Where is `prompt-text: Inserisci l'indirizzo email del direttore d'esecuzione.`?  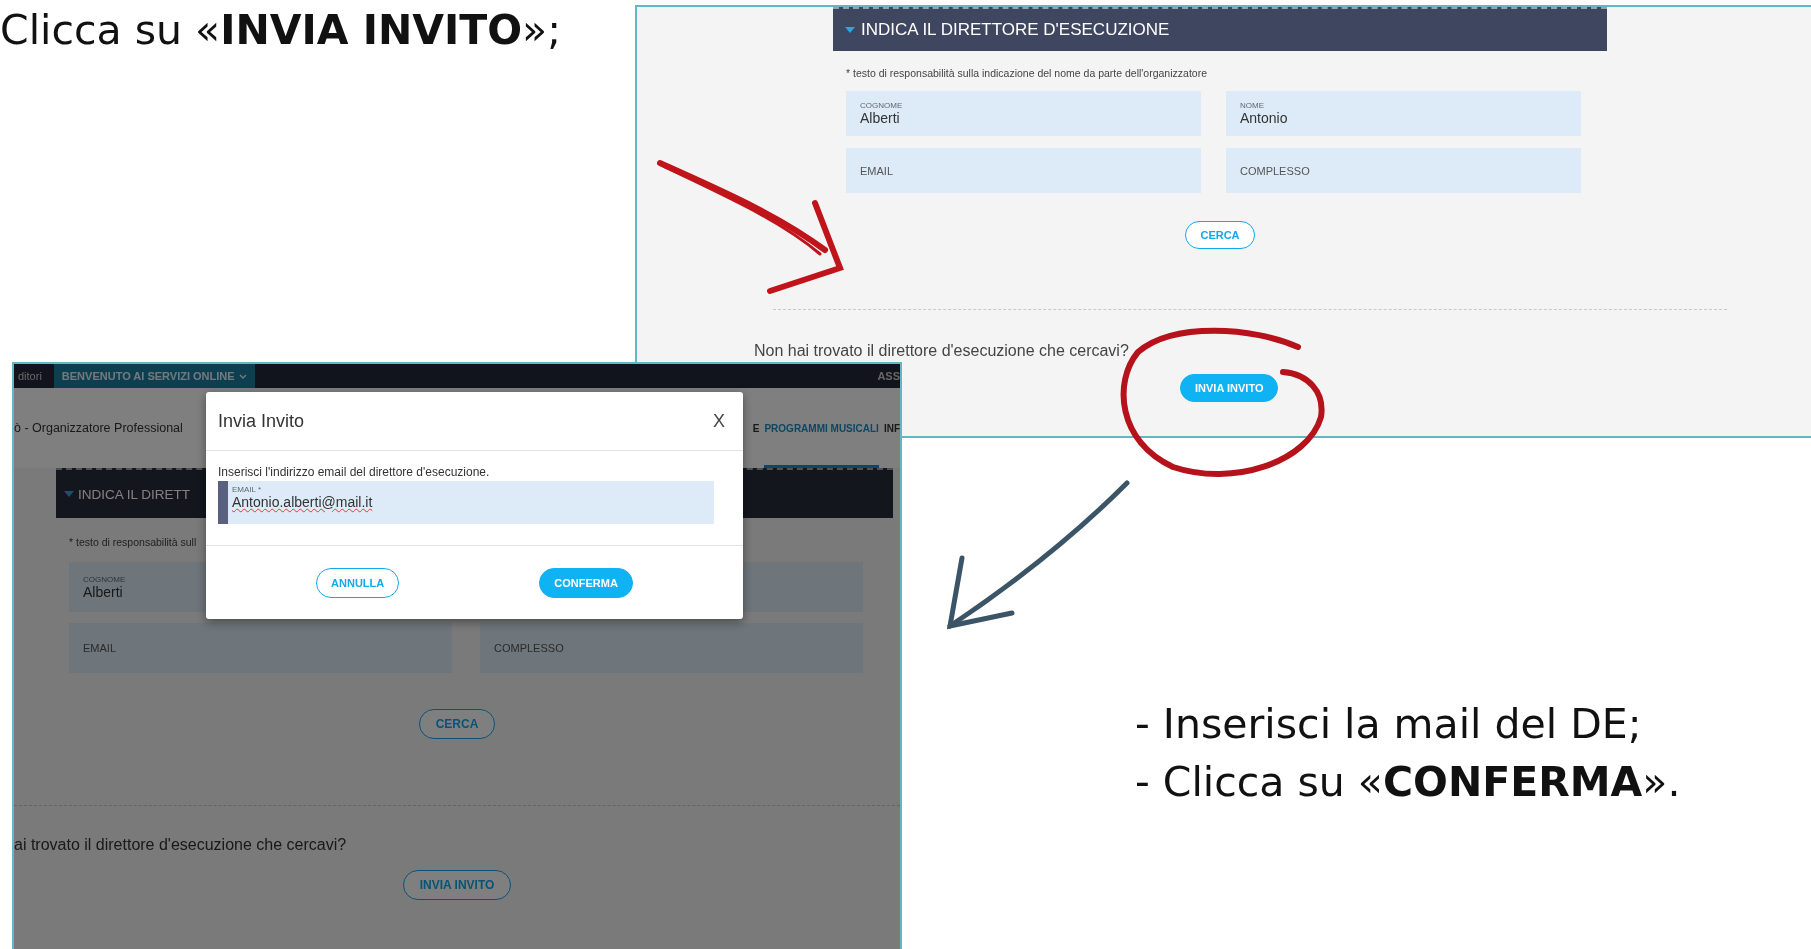
prompt-text: Inserisci l'indirizzo email del direttore d'esecuzione. is located at coordinates (354, 472).